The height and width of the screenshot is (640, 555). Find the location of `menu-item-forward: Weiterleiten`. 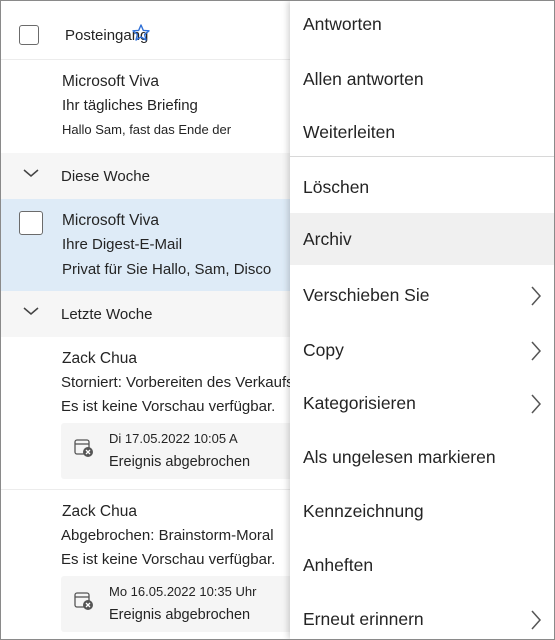

menu-item-forward: Weiterleiten is located at coordinates (422, 133).